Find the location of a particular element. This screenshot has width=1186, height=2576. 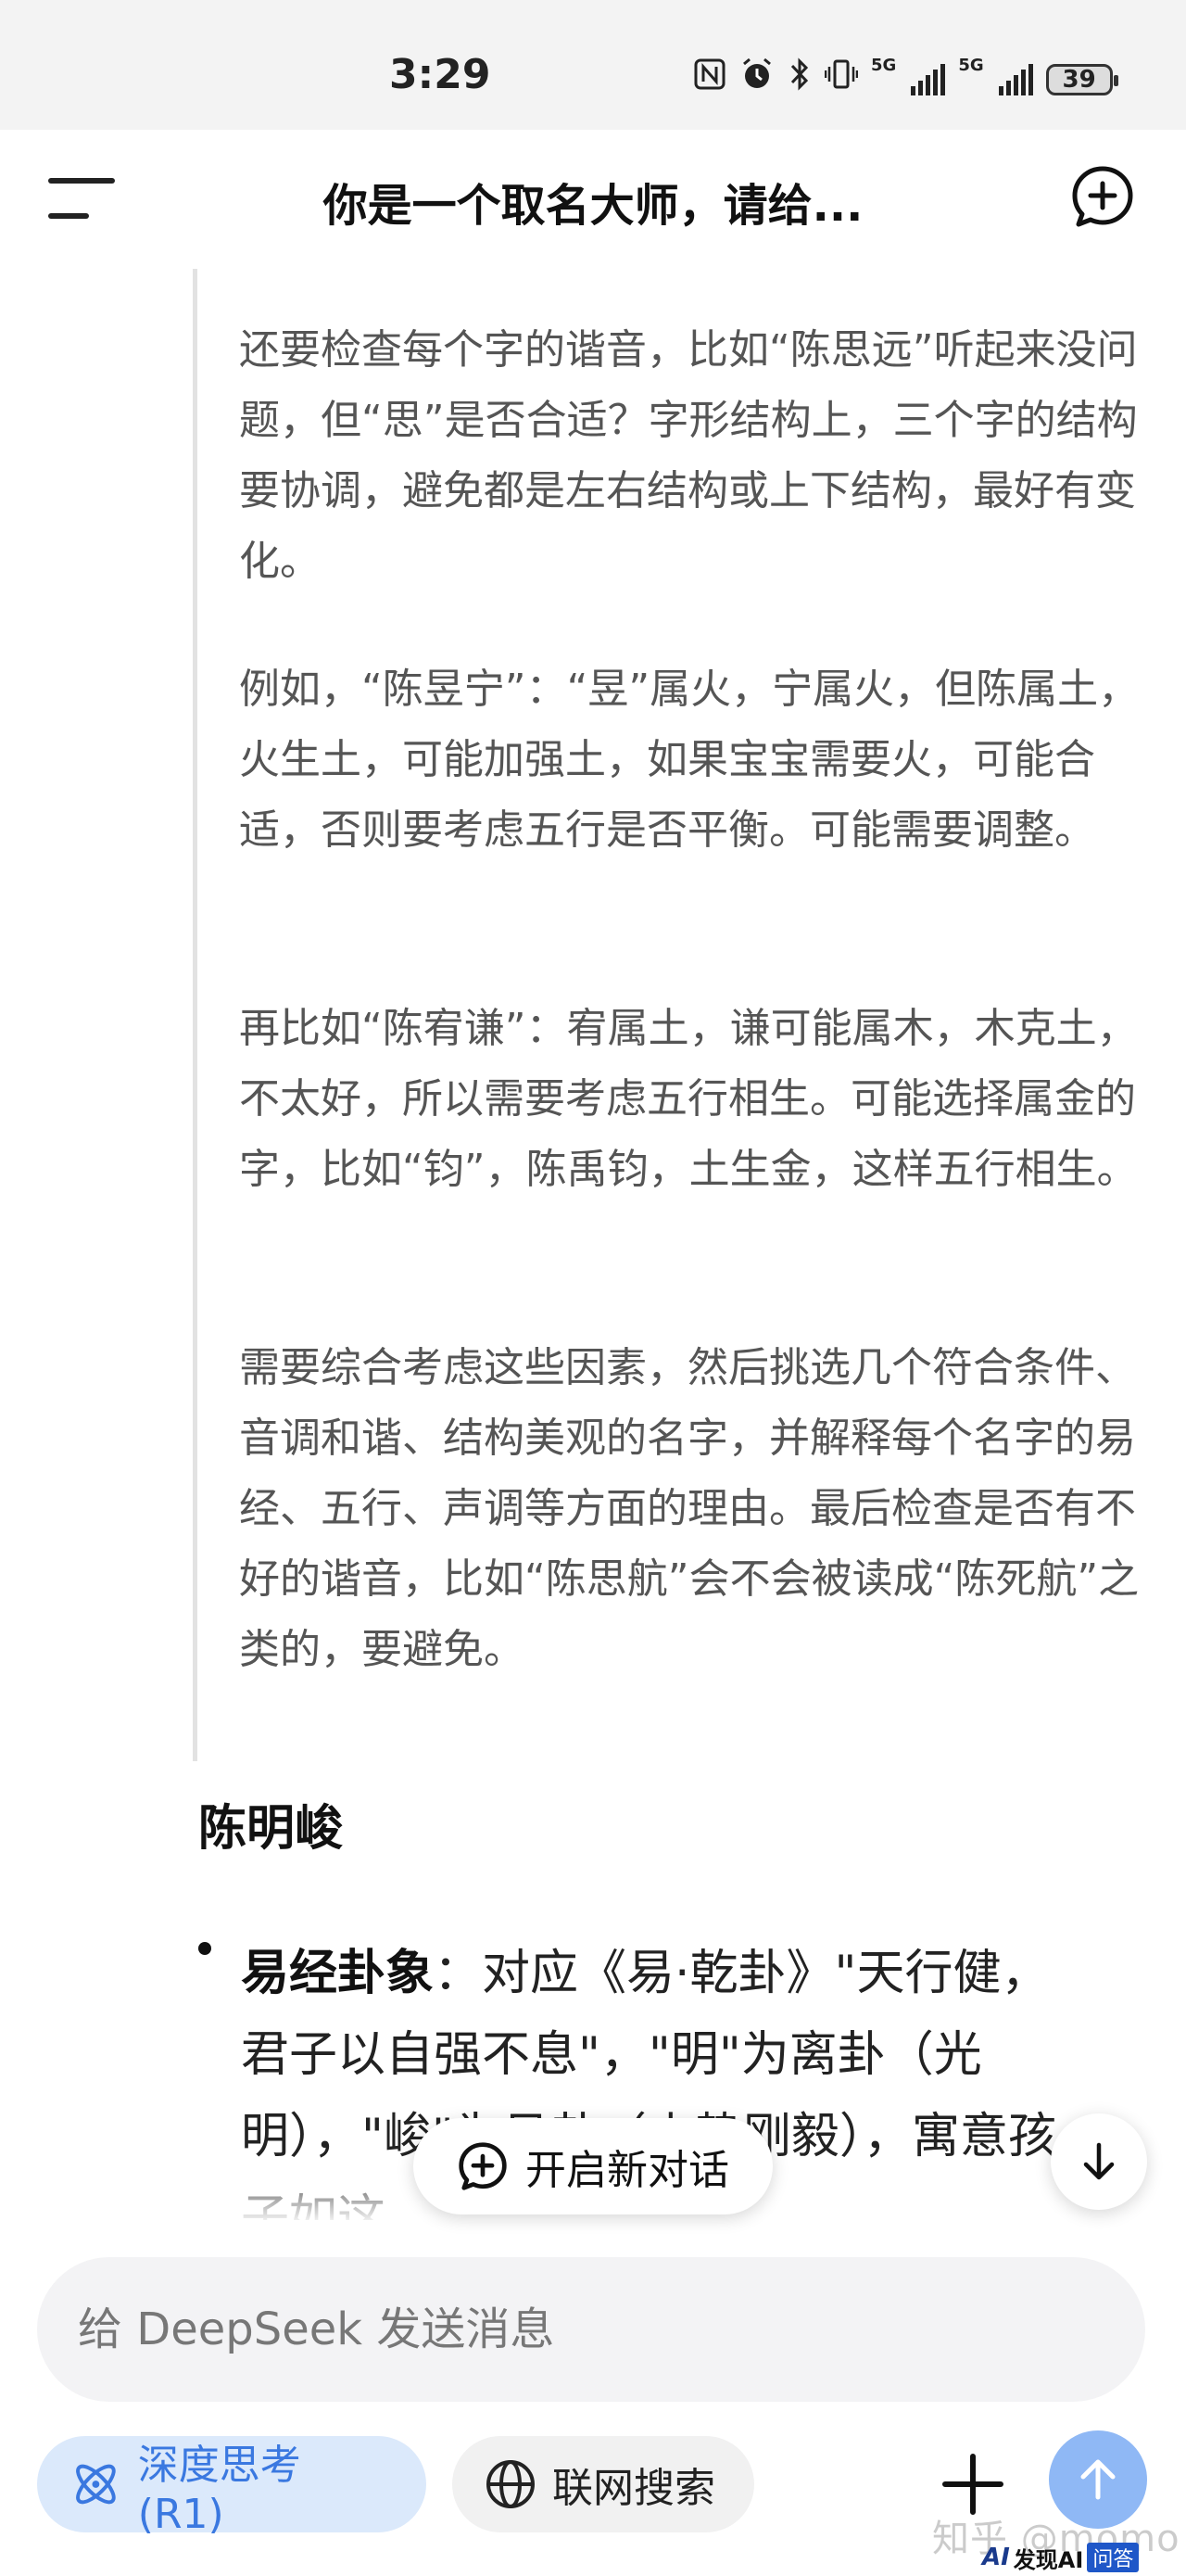

scroll-down-button is located at coordinates (1099, 2161).